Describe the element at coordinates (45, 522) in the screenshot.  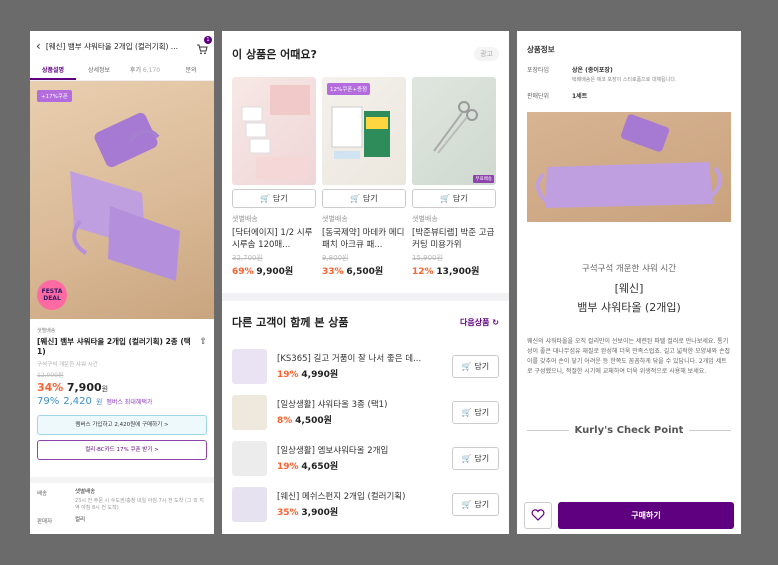
I see `seller-key: 판매자` at that location.